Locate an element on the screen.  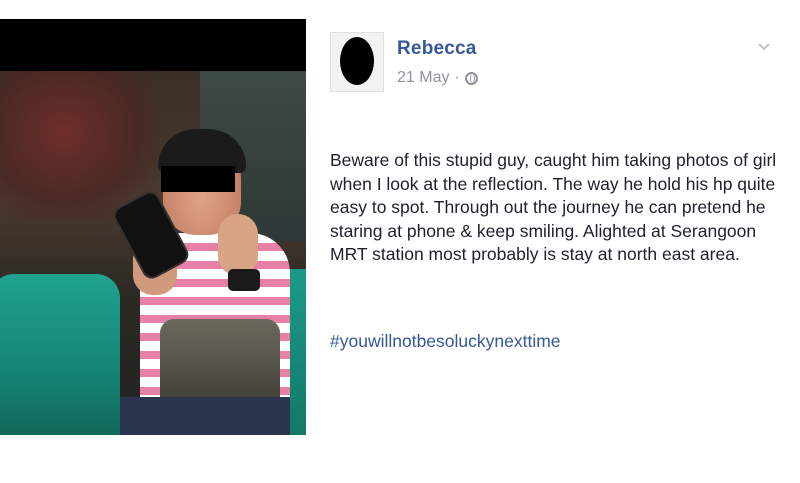
globe-icon is located at coordinates (471, 78).